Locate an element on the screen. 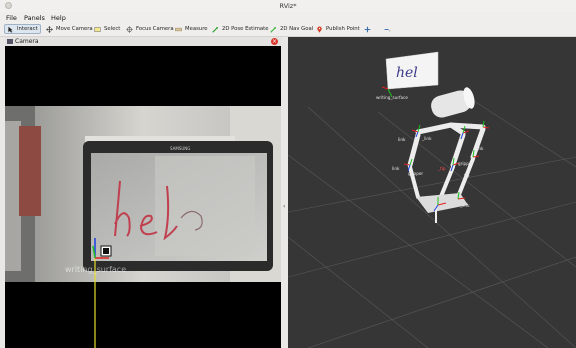 This screenshot has width=576, height=348. move-icon is located at coordinates (49, 29).